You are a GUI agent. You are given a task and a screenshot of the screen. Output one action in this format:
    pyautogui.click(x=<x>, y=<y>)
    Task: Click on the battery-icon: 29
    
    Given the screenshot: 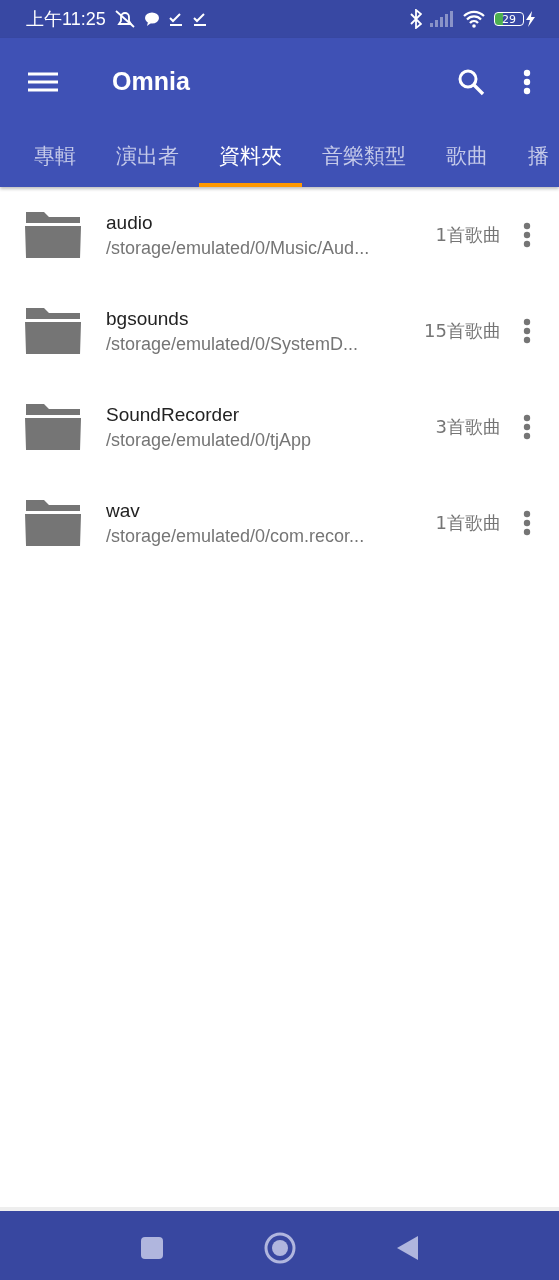 What is the action you would take?
    pyautogui.click(x=509, y=19)
    